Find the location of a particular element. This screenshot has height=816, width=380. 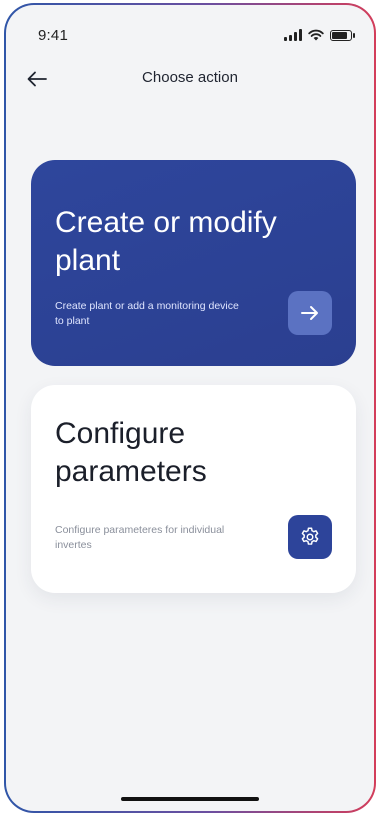

header: Choose action is located at coordinates (190, 79).